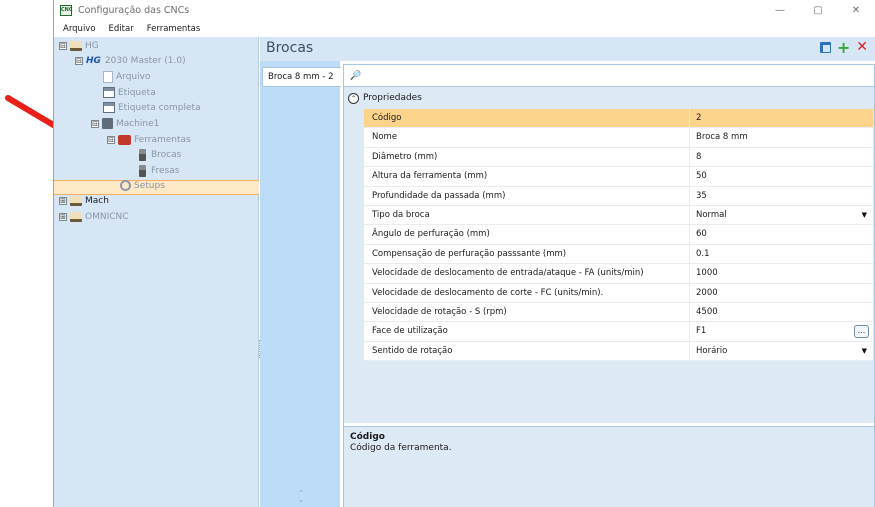 This screenshot has height=507, width=875. I want to click on property-name: Ângulo de perfuração (mm), so click(527, 234).